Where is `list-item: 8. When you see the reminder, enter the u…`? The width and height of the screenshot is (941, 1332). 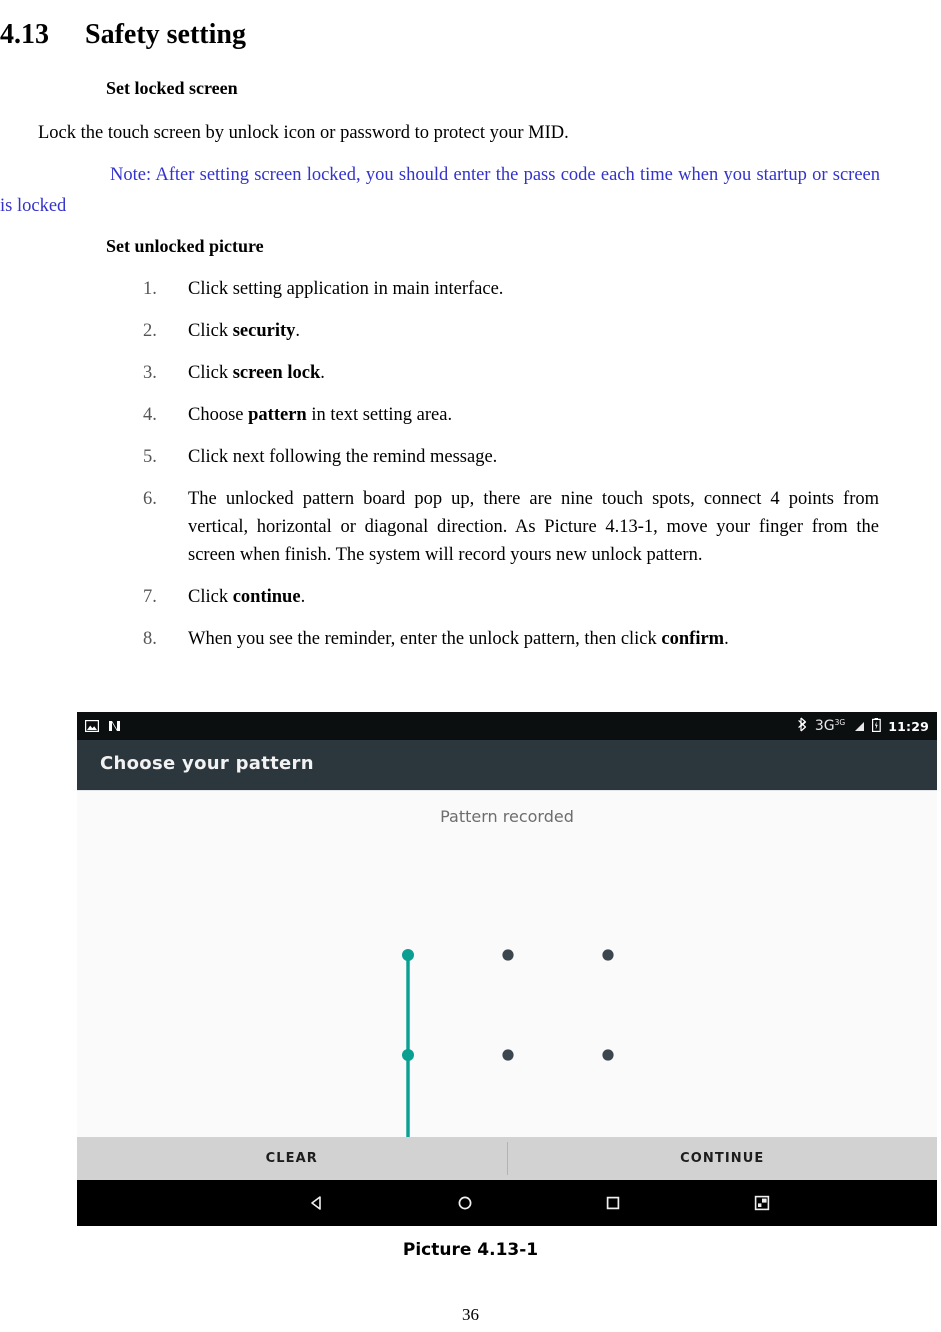 list-item: 8. When you see the reminder, enter the u… is located at coordinates (511, 639).